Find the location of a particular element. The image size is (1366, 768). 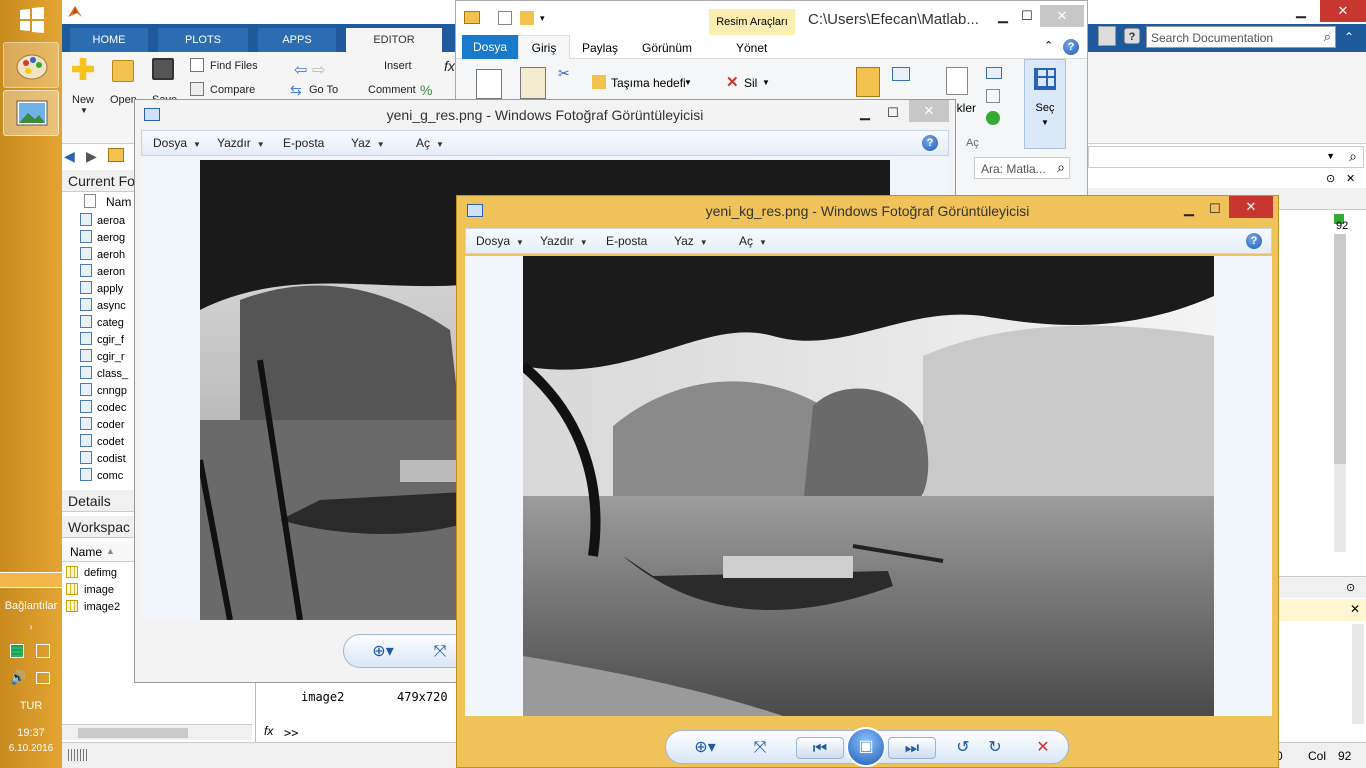

file-list-item: codet is located at coordinates (102, 442).